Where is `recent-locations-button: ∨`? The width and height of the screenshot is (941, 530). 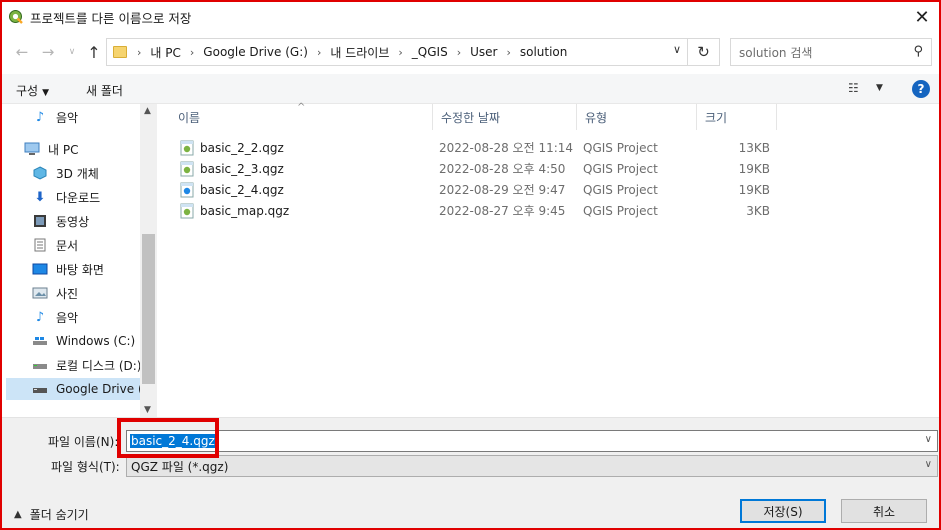
recent-locations-button: ∨ is located at coordinates (72, 52).